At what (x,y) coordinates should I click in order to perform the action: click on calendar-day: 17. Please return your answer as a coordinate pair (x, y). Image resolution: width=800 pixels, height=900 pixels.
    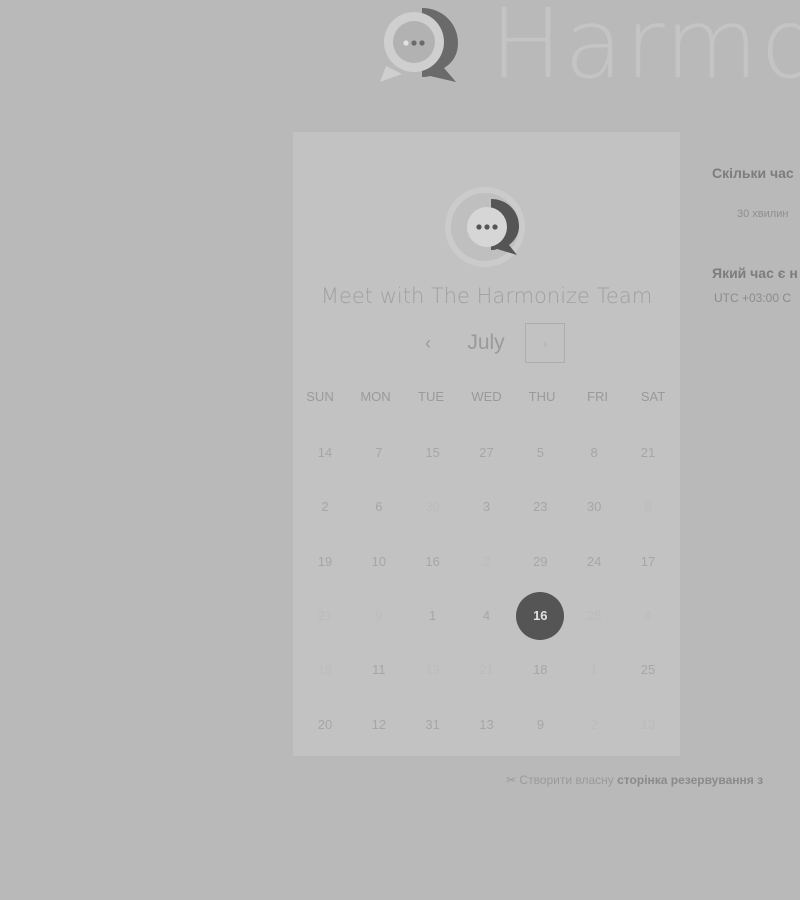
    Looking at the image, I should click on (648, 562).